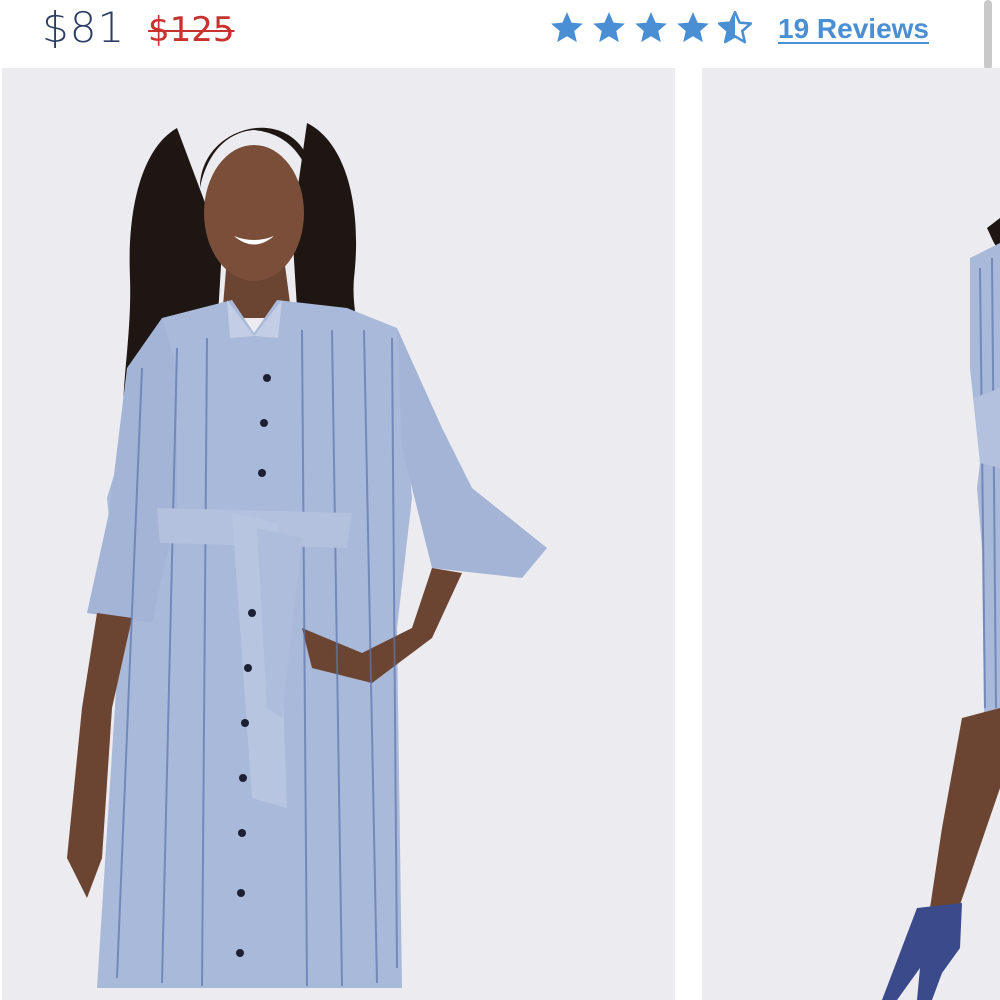  I want to click on current-price: $81, so click(84, 27).